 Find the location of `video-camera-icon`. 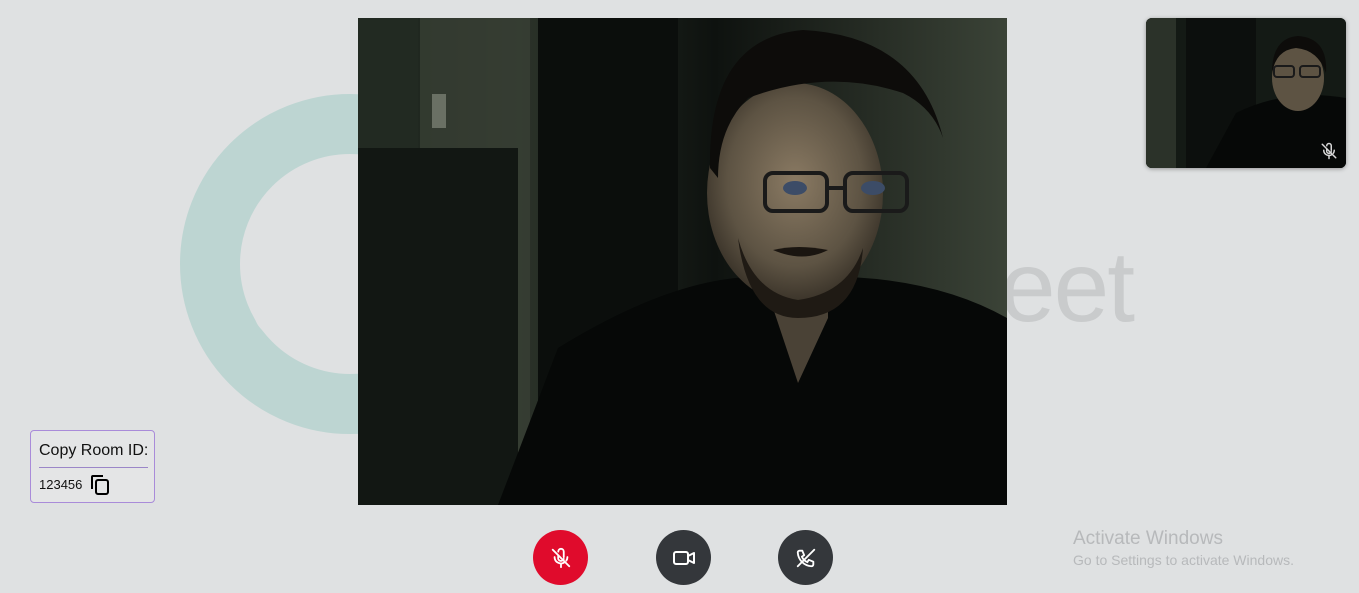

video-camera-icon is located at coordinates (683, 557).